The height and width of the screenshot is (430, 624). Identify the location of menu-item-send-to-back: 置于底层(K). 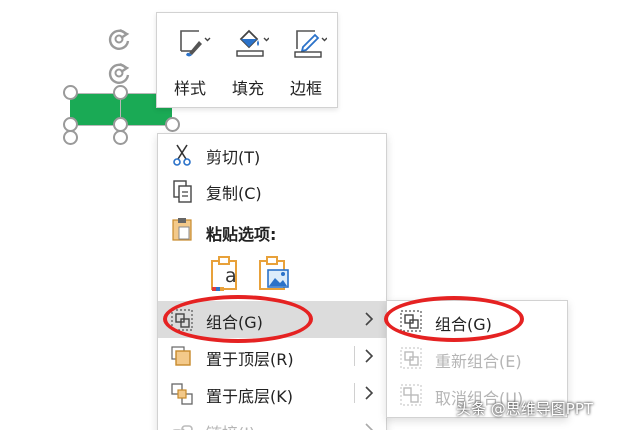
(272, 393).